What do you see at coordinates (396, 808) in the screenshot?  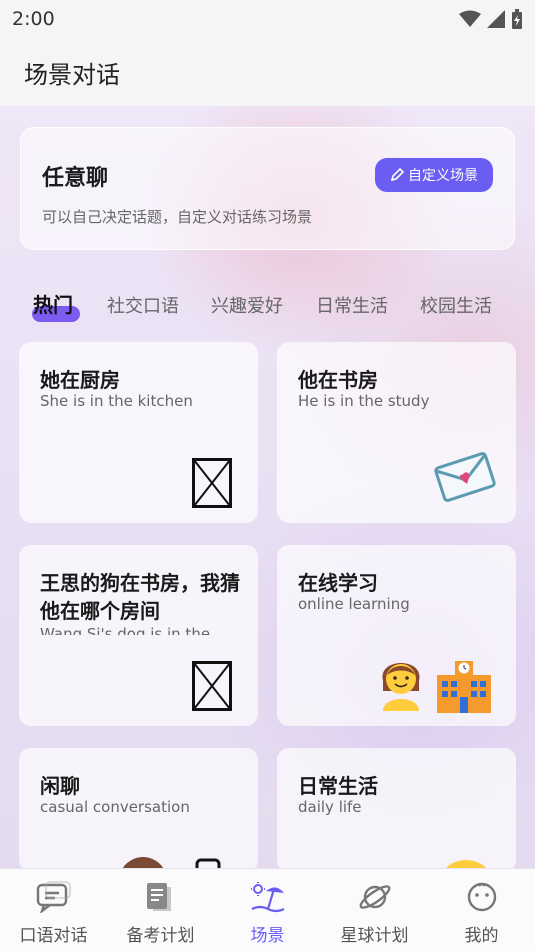 I see `scene-card-daily-life: 日常生活 daily life` at bounding box center [396, 808].